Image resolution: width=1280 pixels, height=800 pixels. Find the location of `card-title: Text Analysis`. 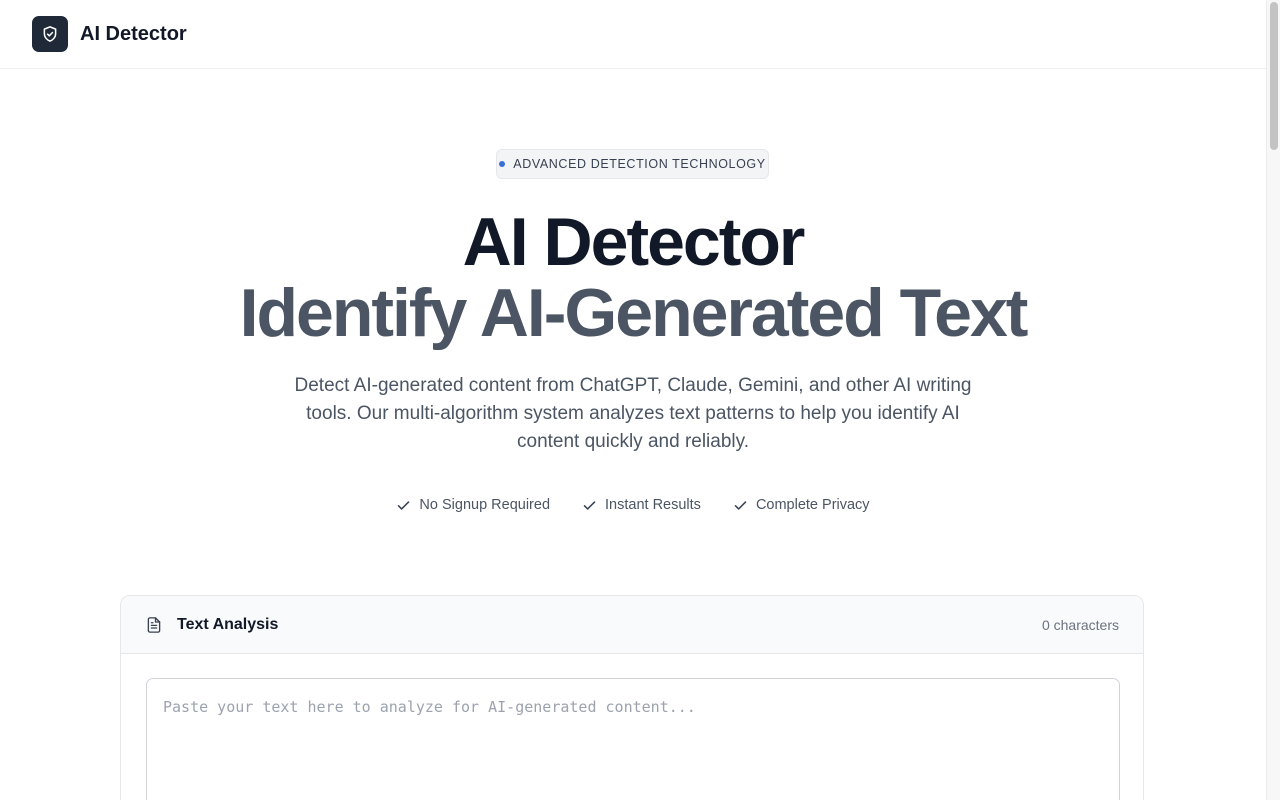

card-title: Text Analysis is located at coordinates (228, 624).